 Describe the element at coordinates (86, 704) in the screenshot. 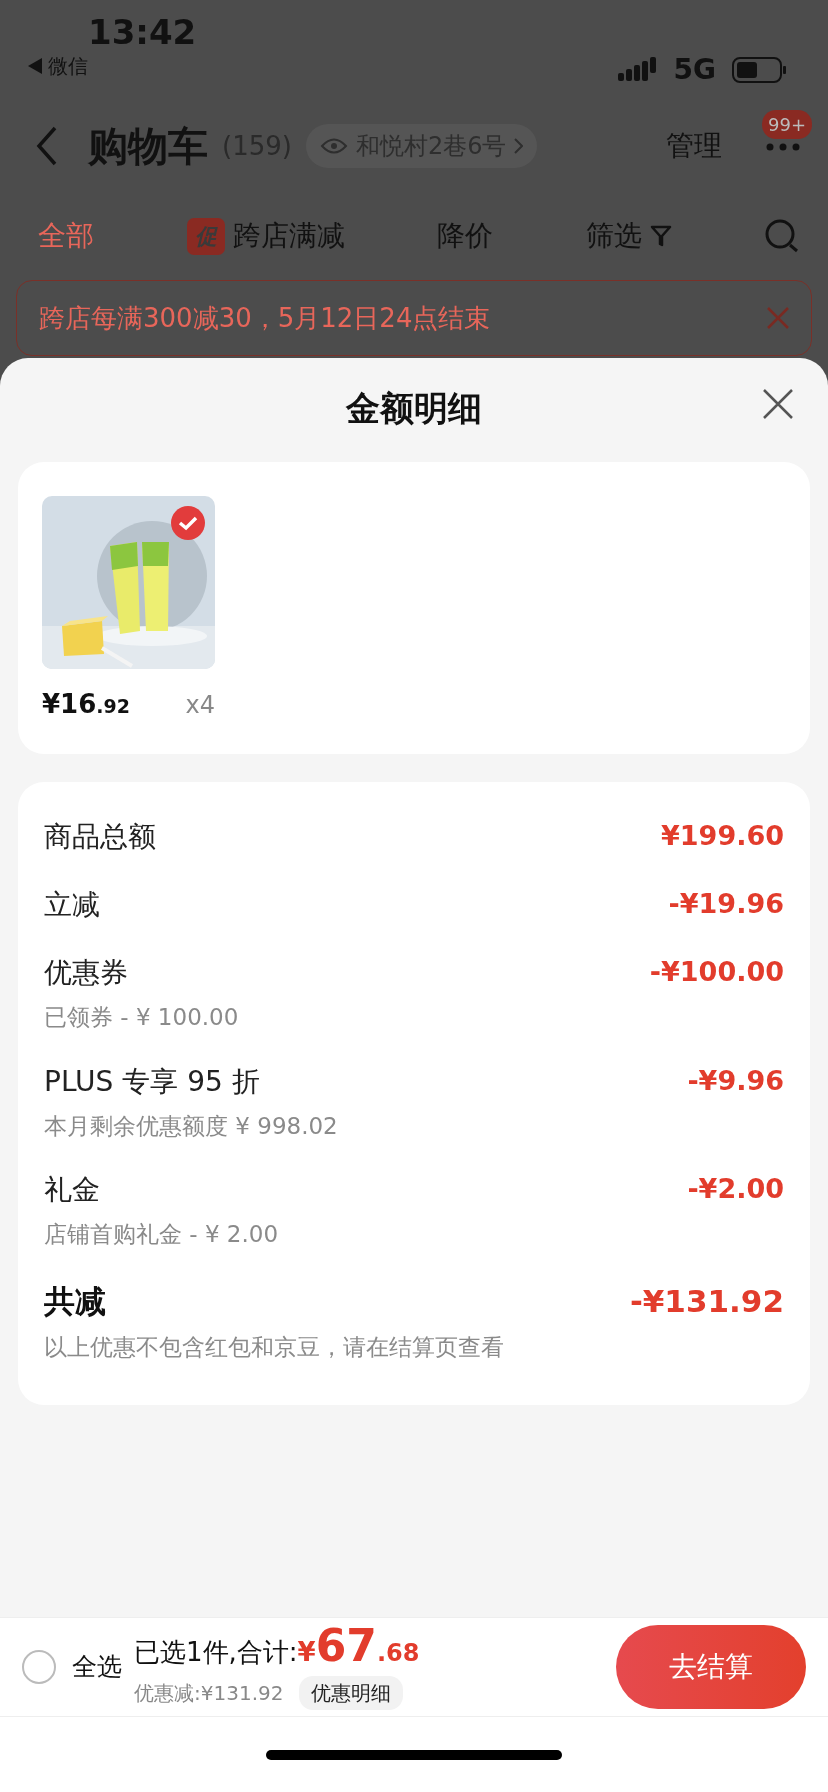

I see `item-price: ¥16.92` at that location.